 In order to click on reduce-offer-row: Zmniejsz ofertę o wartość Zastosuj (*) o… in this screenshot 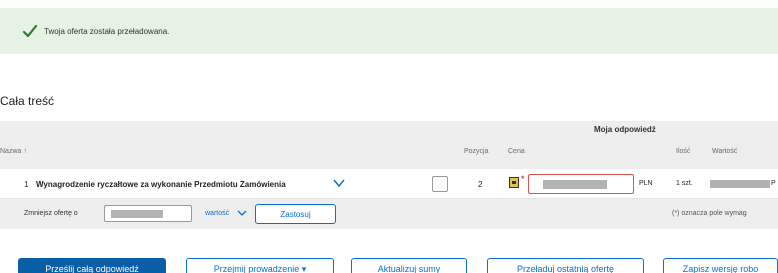, I will do `click(389, 214)`.